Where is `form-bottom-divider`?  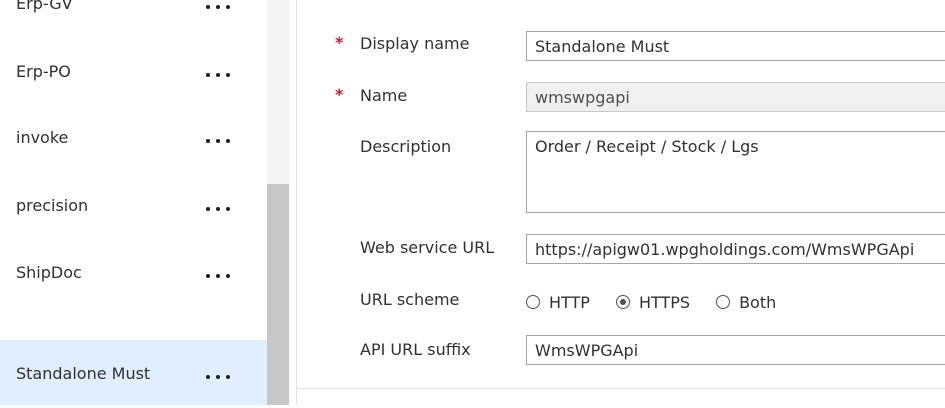 form-bottom-divider is located at coordinates (621, 388).